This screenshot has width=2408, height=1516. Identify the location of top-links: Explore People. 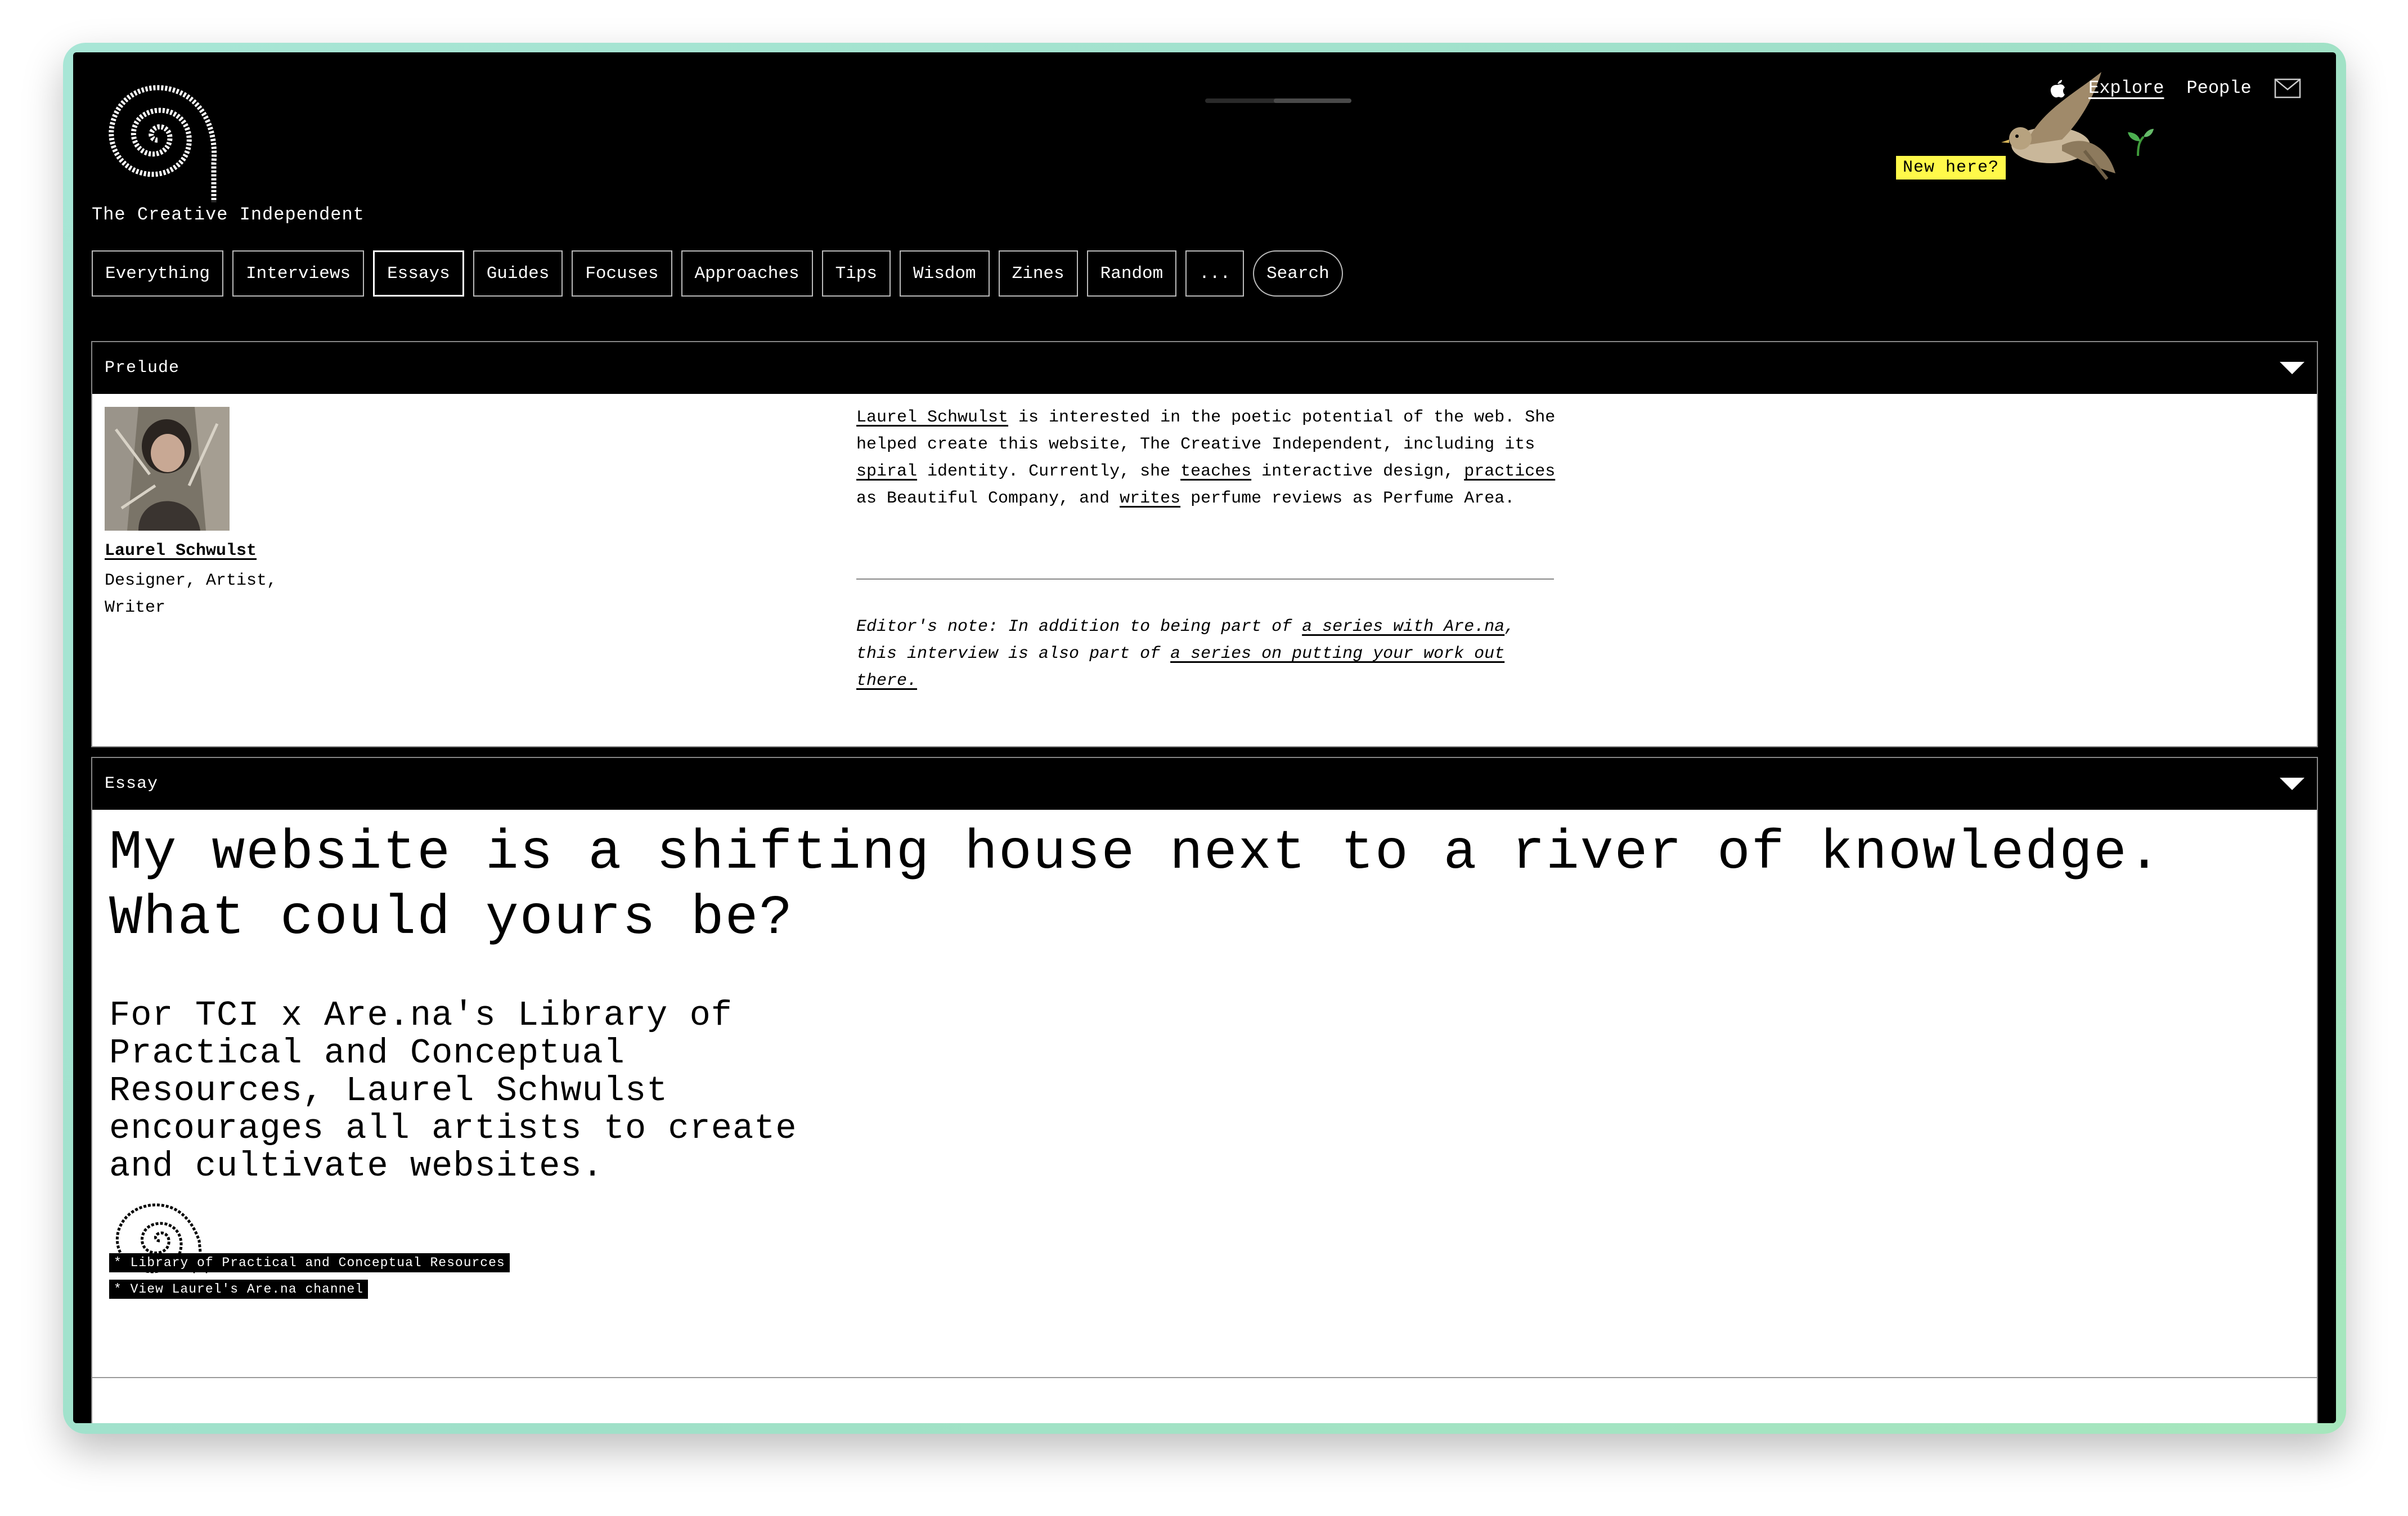
(2175, 88).